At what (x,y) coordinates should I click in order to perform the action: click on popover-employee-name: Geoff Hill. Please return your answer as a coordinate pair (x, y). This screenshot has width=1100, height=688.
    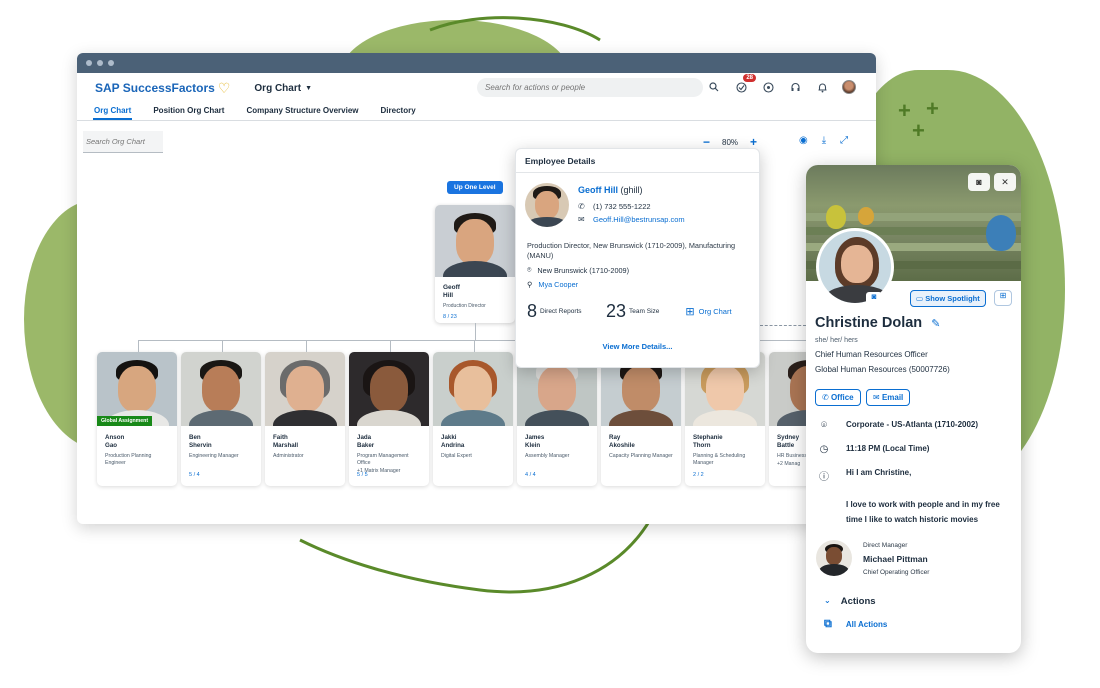
    Looking at the image, I should click on (598, 190).